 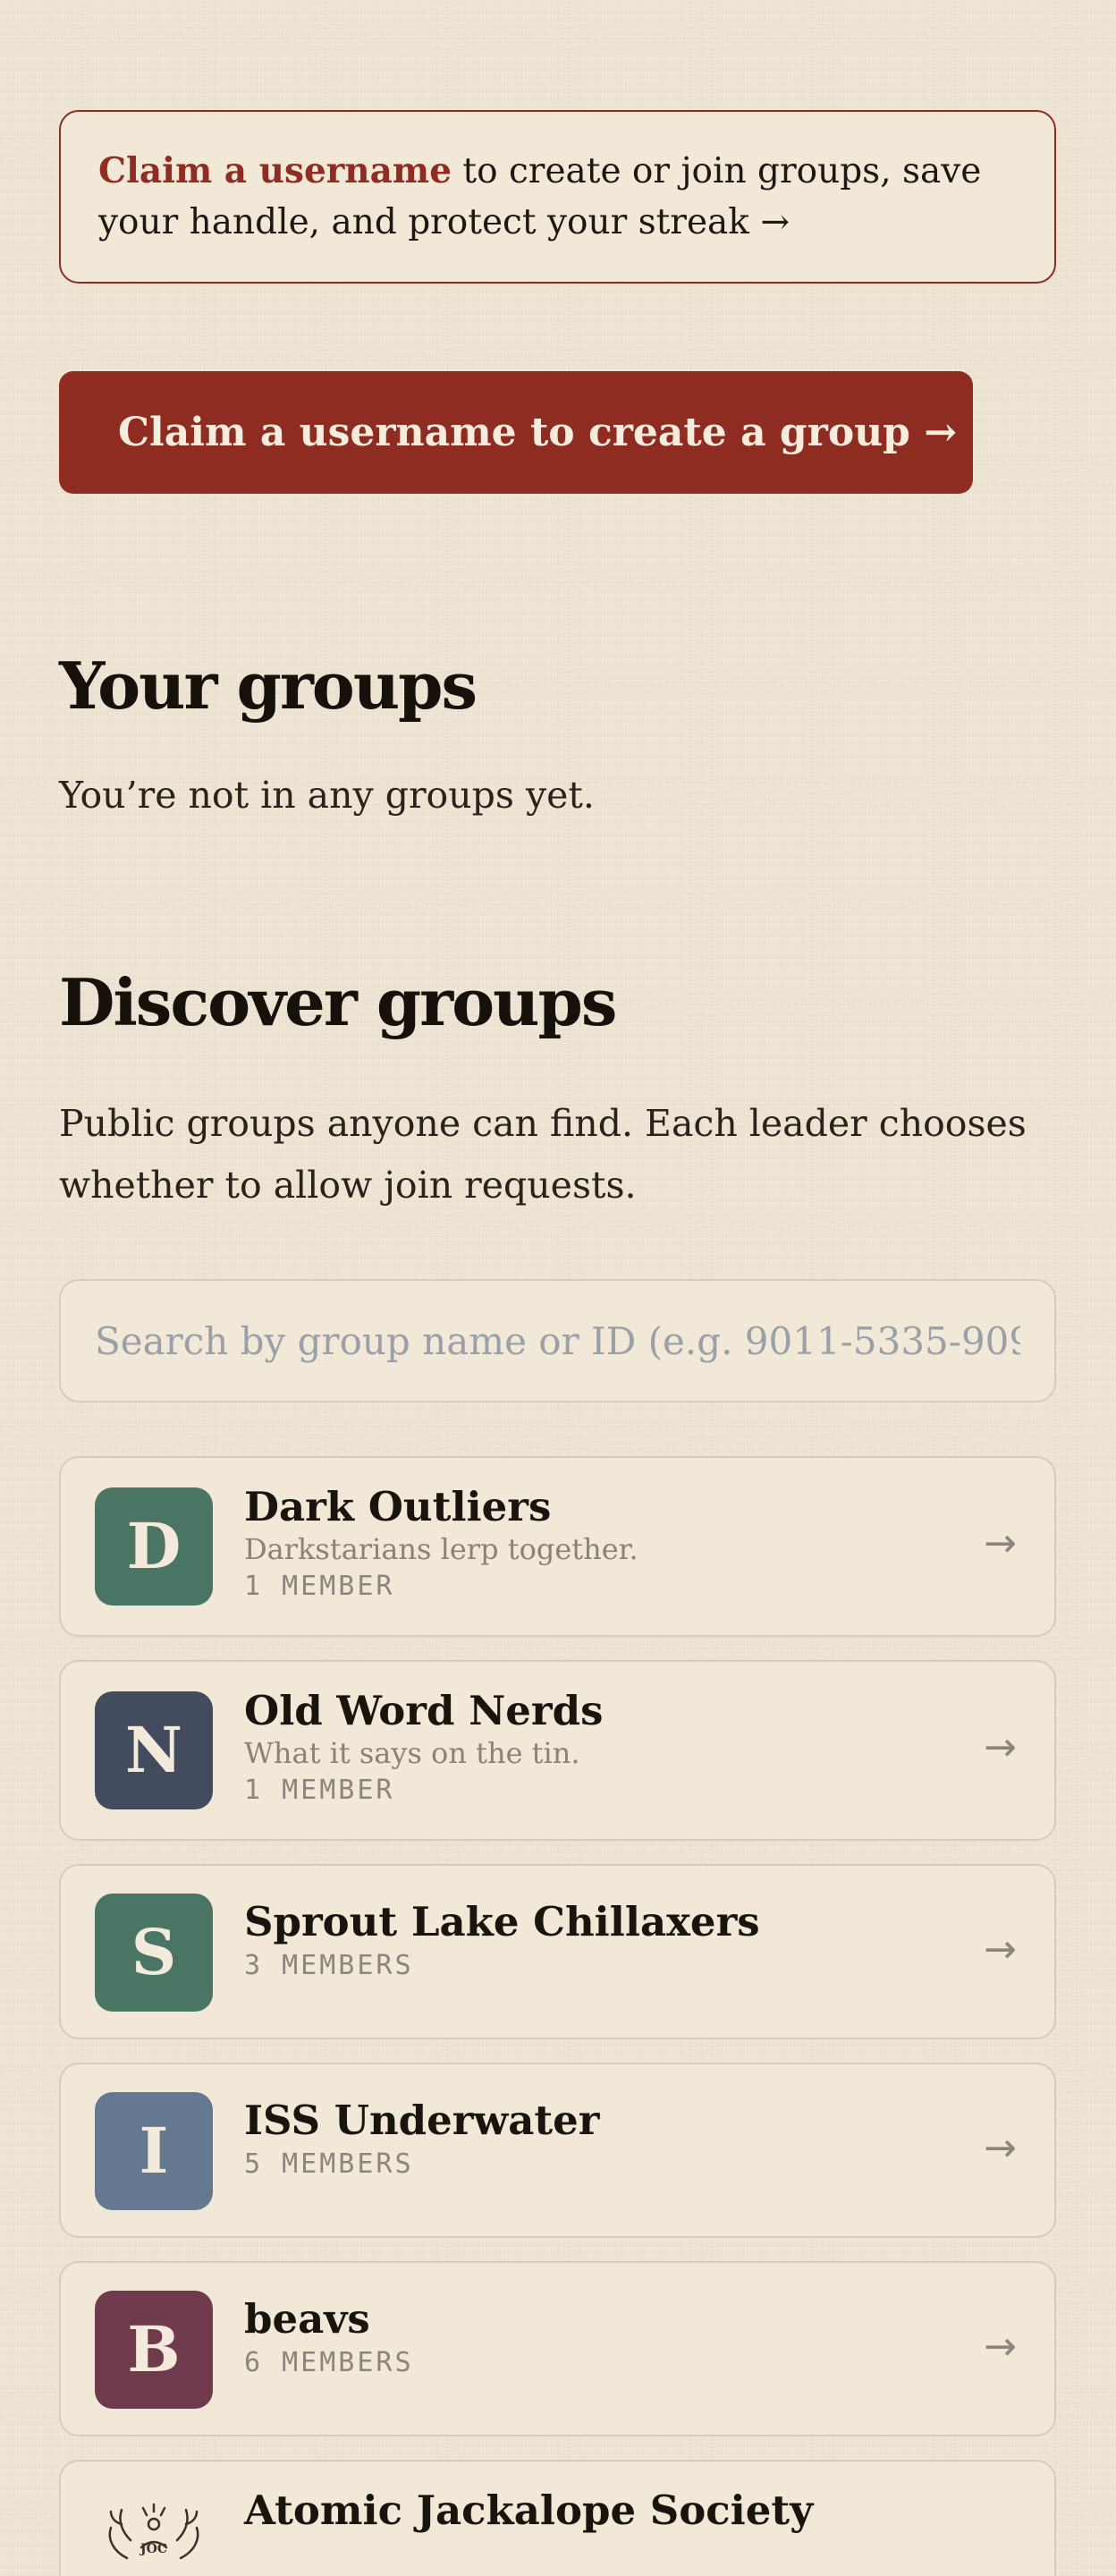 I want to click on group-search-input, so click(x=557, y=1340).